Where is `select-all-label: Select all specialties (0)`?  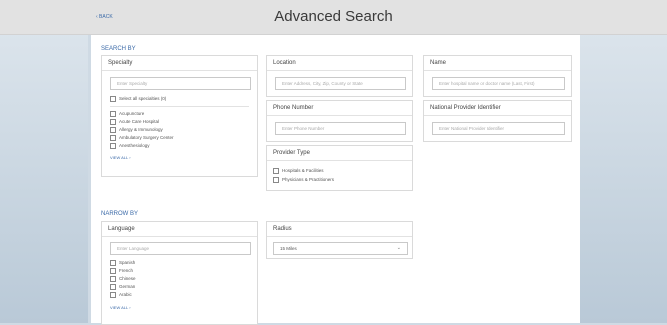 select-all-label: Select all specialties (0) is located at coordinates (143, 99).